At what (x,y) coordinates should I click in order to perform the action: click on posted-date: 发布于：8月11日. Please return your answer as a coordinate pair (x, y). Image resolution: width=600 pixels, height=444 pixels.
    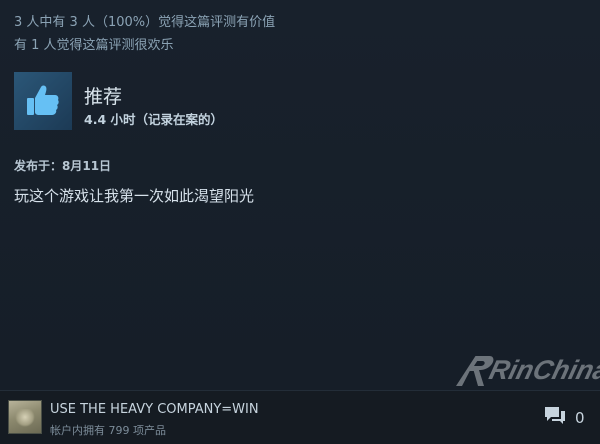
    Looking at the image, I should click on (63, 166).